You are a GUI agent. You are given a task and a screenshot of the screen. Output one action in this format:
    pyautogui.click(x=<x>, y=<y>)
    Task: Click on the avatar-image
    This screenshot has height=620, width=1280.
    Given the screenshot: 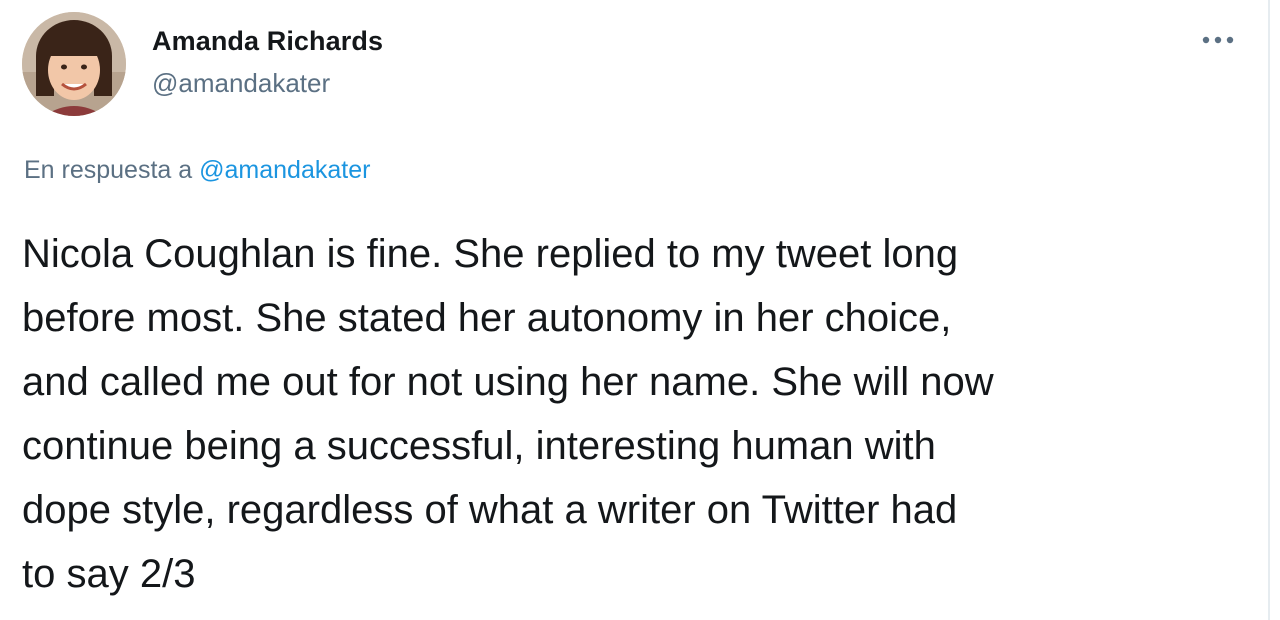 What is the action you would take?
    pyautogui.click(x=74, y=64)
    